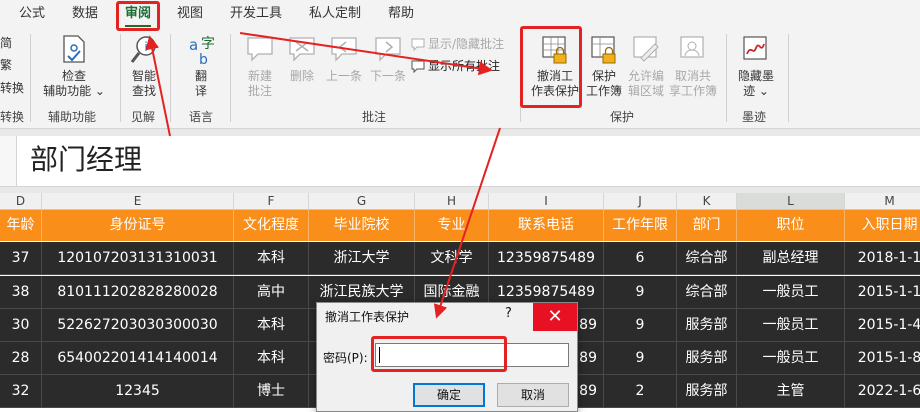  What do you see at coordinates (791, 225) in the screenshot?
I see `table-header-cell: 职位` at bounding box center [791, 225].